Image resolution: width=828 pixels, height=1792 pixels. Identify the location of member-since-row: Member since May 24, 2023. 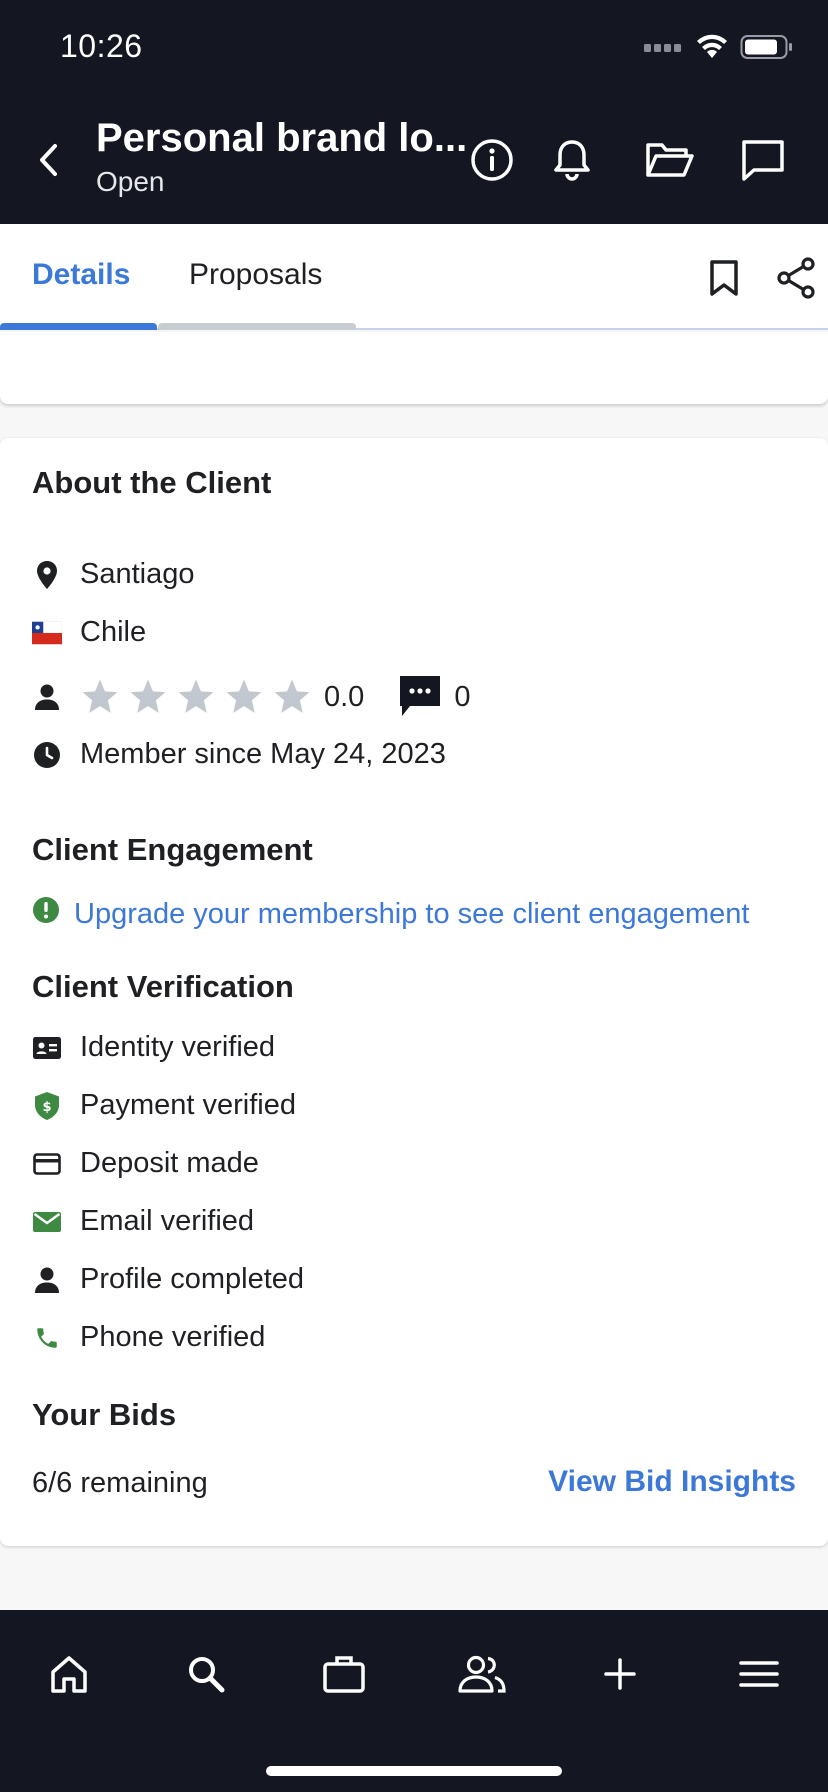
(239, 754).